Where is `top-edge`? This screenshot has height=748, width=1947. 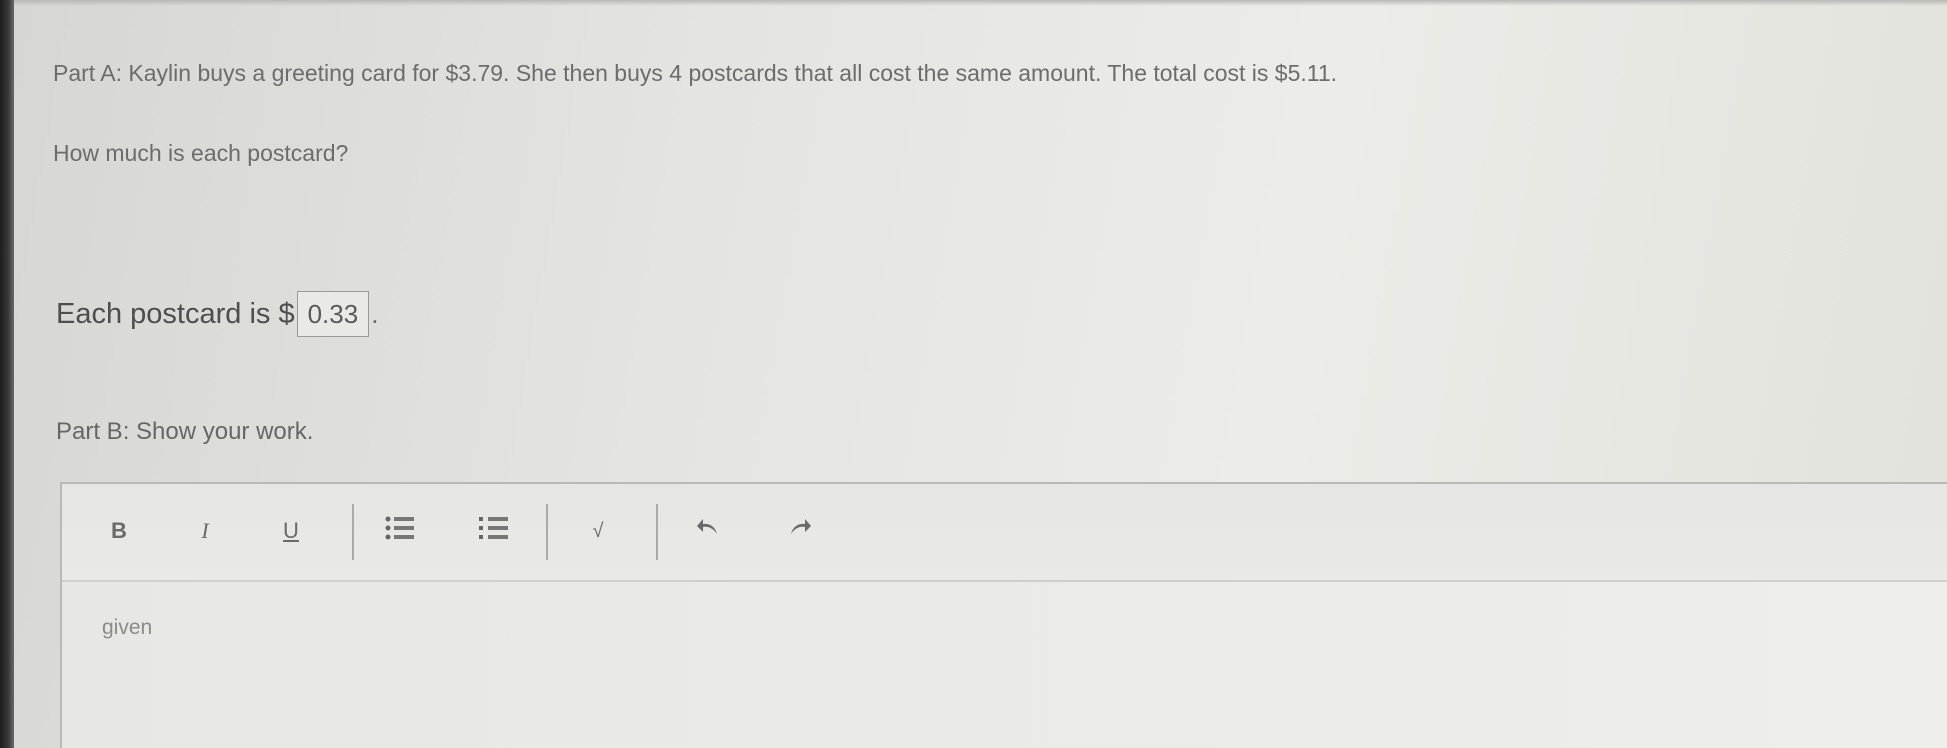
top-edge is located at coordinates (980, 3).